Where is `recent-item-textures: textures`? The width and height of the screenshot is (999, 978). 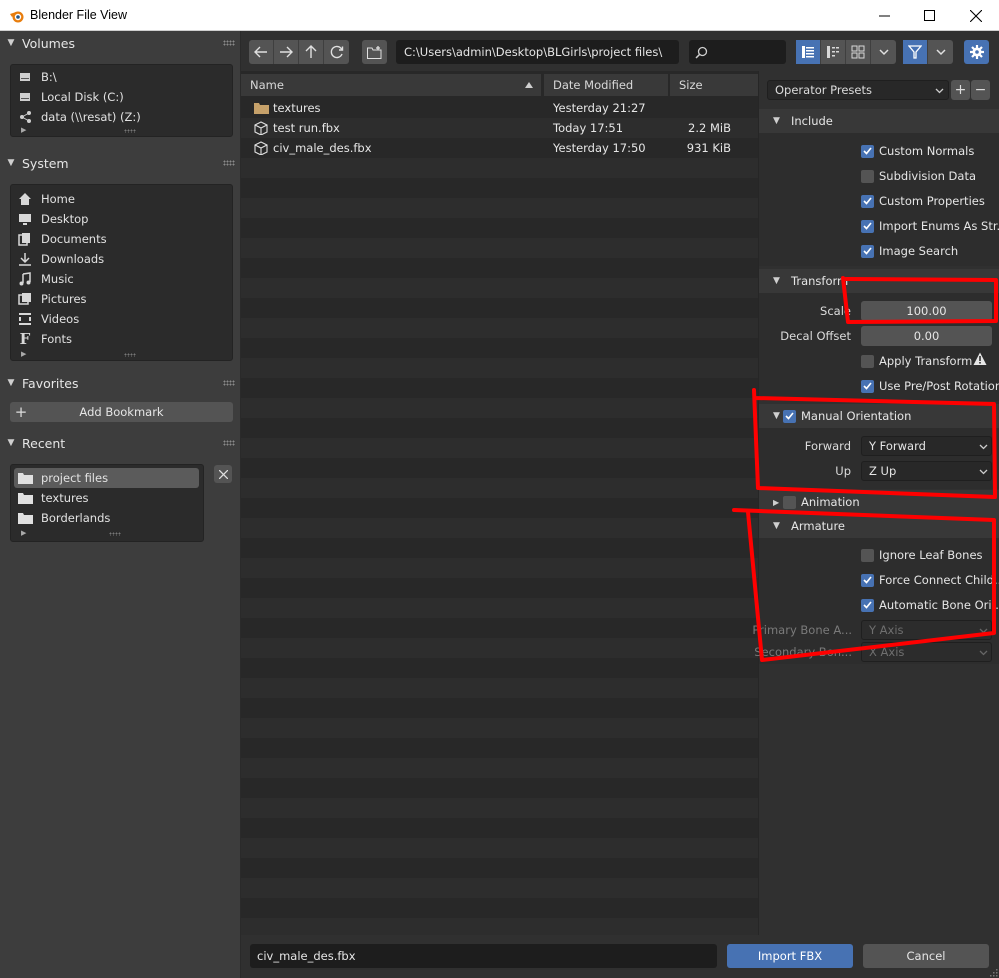 recent-item-textures: textures is located at coordinates (53, 498).